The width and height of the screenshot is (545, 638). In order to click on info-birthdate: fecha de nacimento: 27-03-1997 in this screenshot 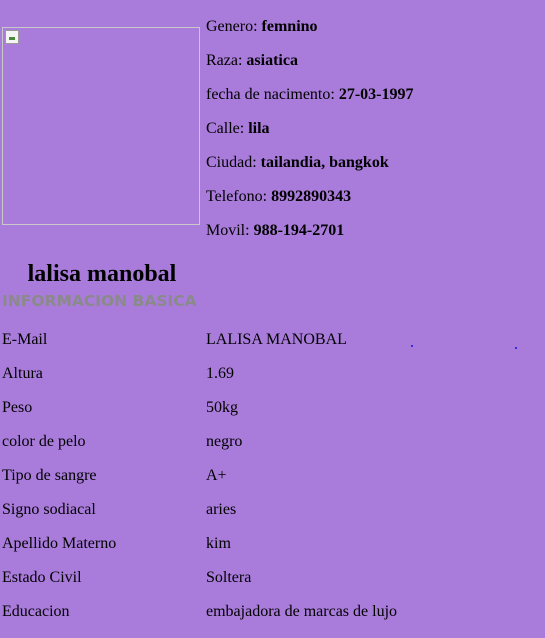, I will do `click(309, 102)`.